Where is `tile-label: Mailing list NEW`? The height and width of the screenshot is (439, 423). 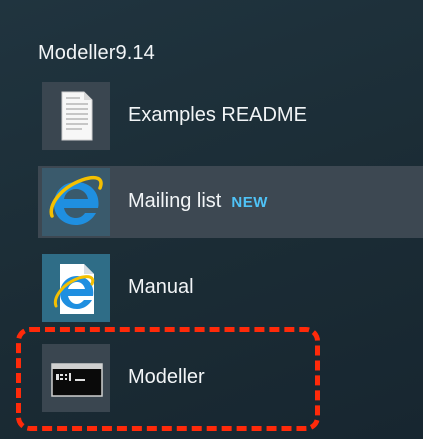
tile-label: Mailing list NEW is located at coordinates (198, 201).